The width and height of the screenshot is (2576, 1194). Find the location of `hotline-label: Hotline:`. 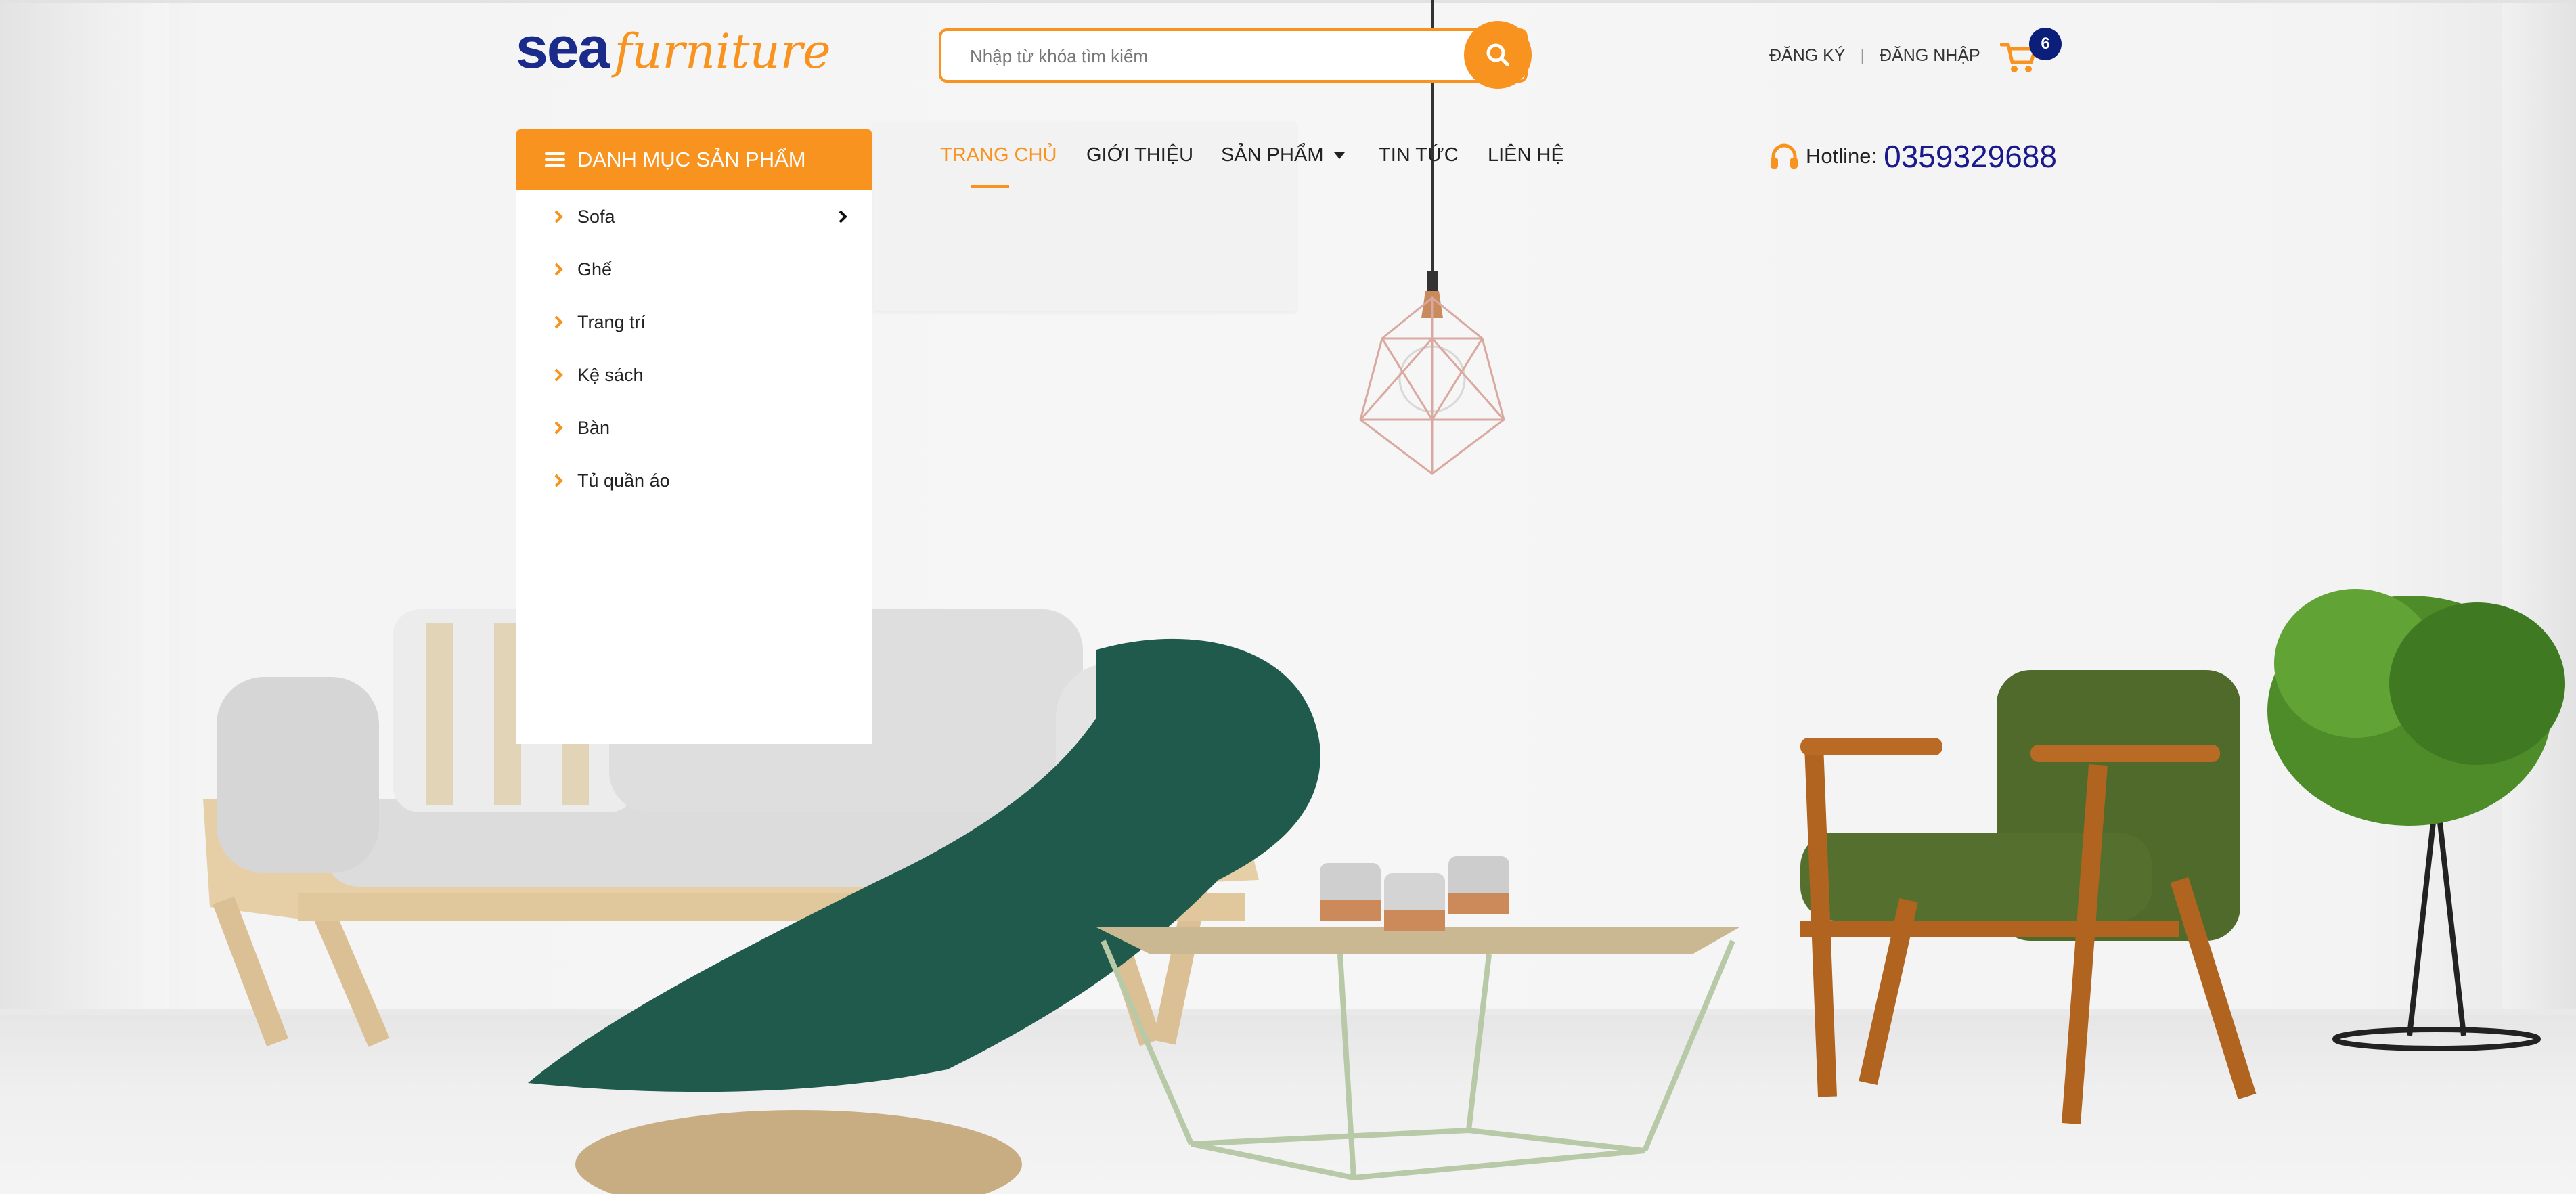

hotline-label: Hotline: is located at coordinates (1842, 156).